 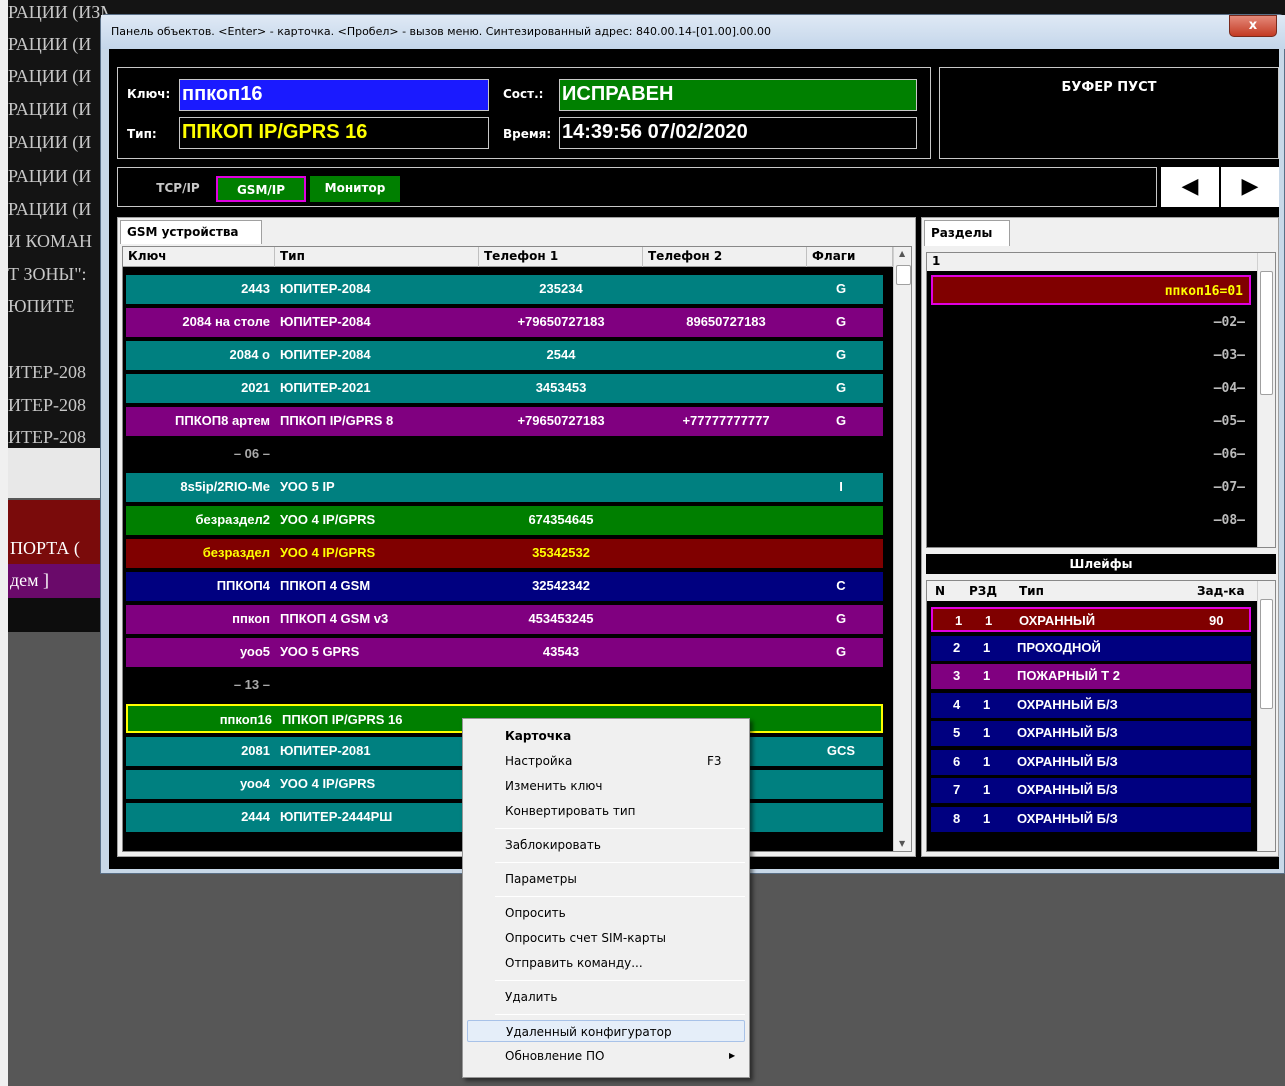 I want to click on menu-item: Изменить ключ, so click(x=606, y=786).